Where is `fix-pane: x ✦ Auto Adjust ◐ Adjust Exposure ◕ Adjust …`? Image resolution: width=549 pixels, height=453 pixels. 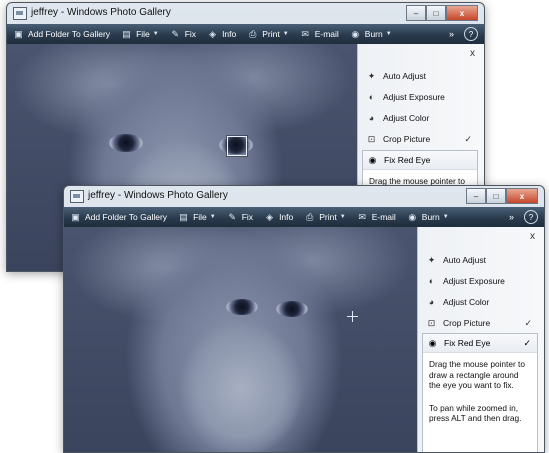
fix-pane: x ✦ Auto Adjust ◐ Adjust Exposure ◕ Adjust … is located at coordinates (480, 339).